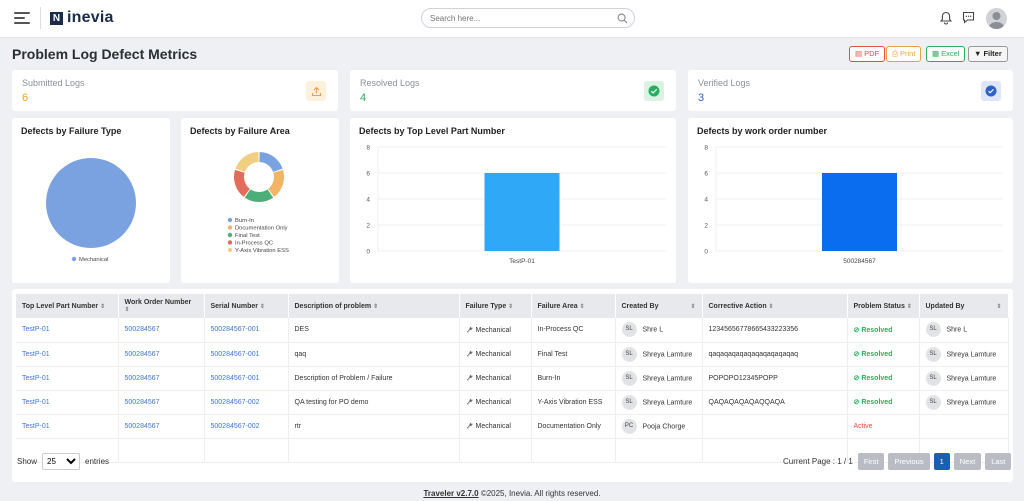 Image resolution: width=1024 pixels, height=501 pixels. What do you see at coordinates (246, 306) in the screenshot?
I see `column-header: Serial Number ⇕` at bounding box center [246, 306].